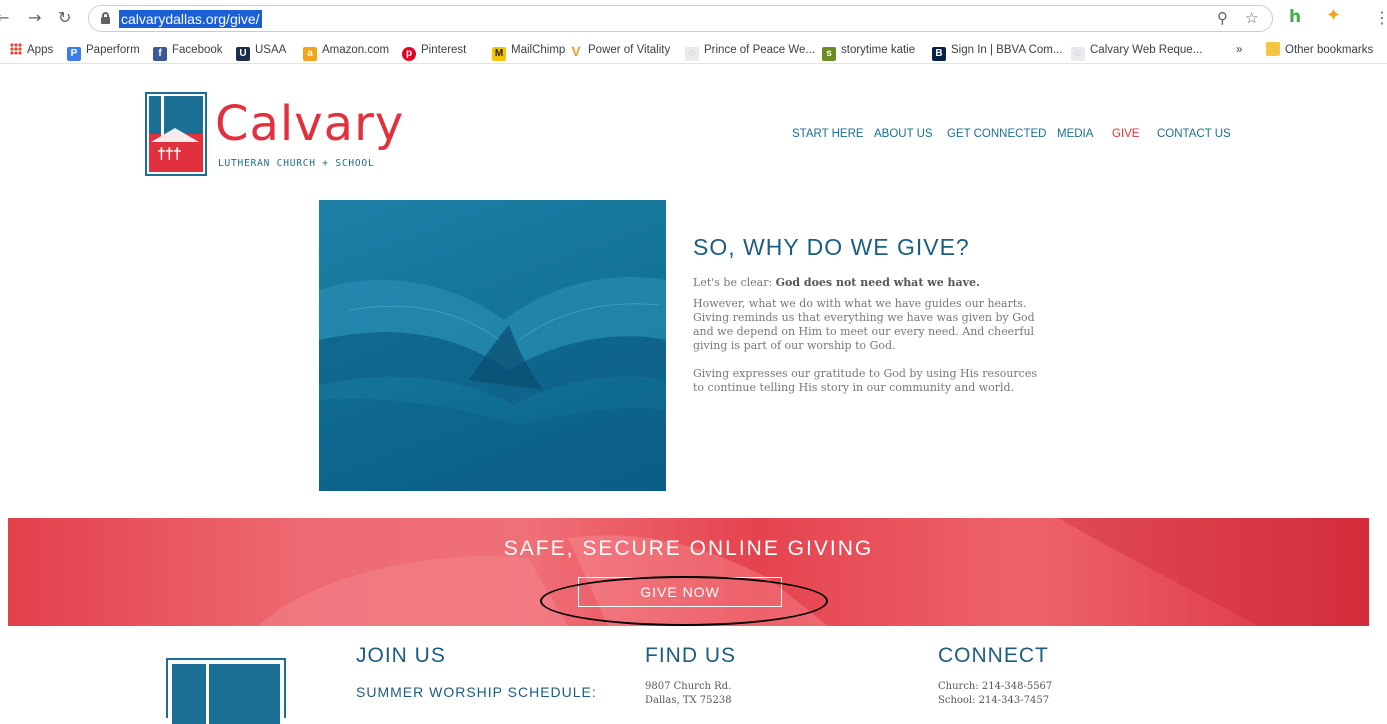  I want to click on nav-about-us: ABOUT US, so click(903, 134).